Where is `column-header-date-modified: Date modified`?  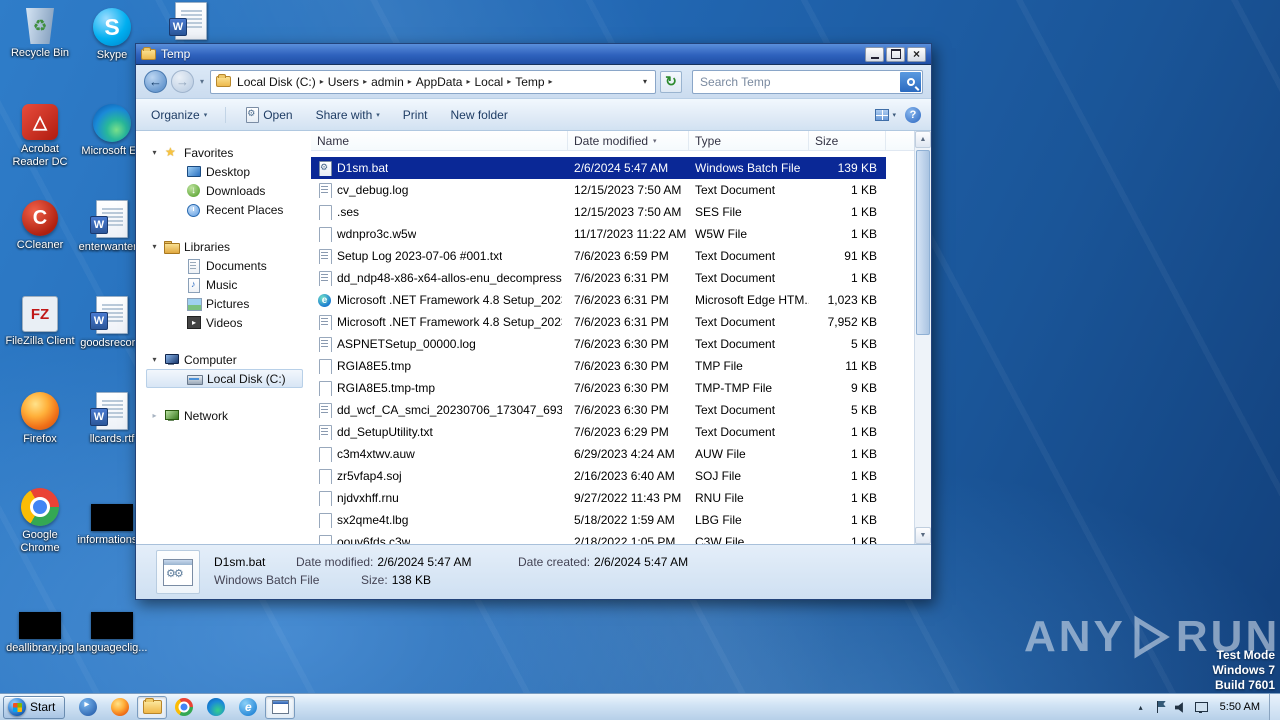 column-header-date-modified: Date modified is located at coordinates (628, 140).